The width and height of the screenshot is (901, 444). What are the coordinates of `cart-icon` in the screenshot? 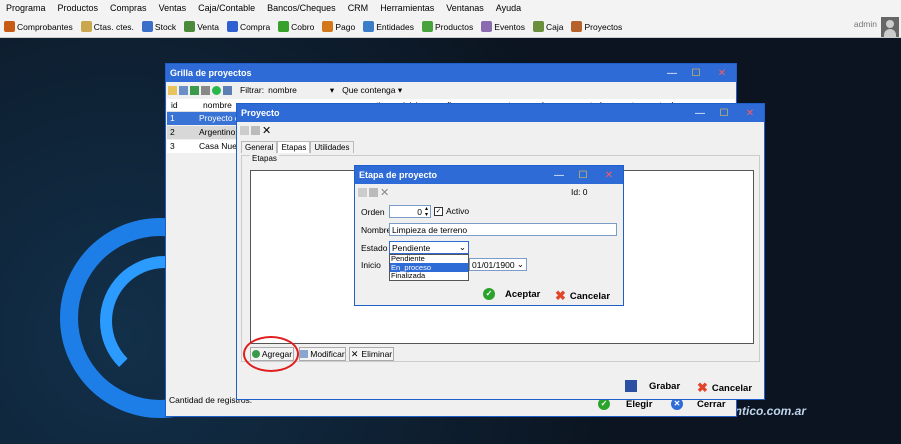 It's located at (232, 26).